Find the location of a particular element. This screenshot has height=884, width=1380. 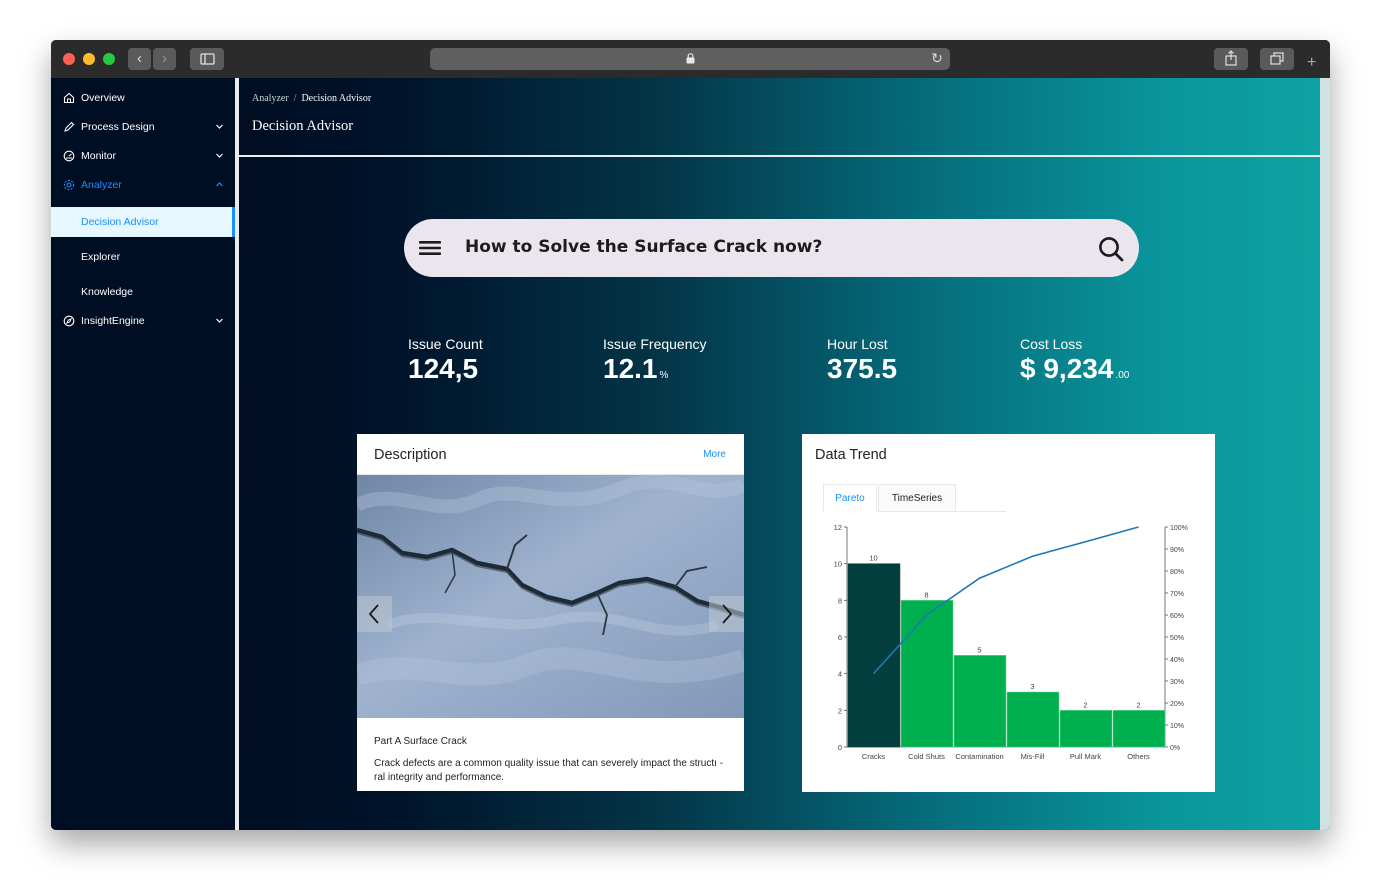

search-icon is located at coordinates (1111, 249).